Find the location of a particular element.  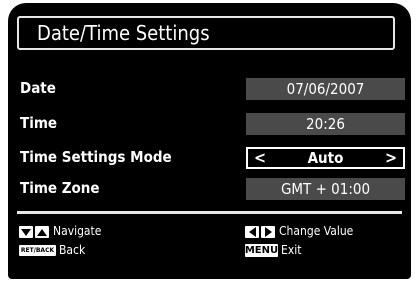

ret-back-key-icon: RET/BACK is located at coordinates (37, 250).